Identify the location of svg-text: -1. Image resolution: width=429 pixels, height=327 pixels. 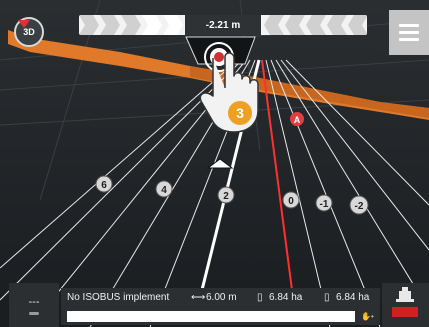
(324, 204).